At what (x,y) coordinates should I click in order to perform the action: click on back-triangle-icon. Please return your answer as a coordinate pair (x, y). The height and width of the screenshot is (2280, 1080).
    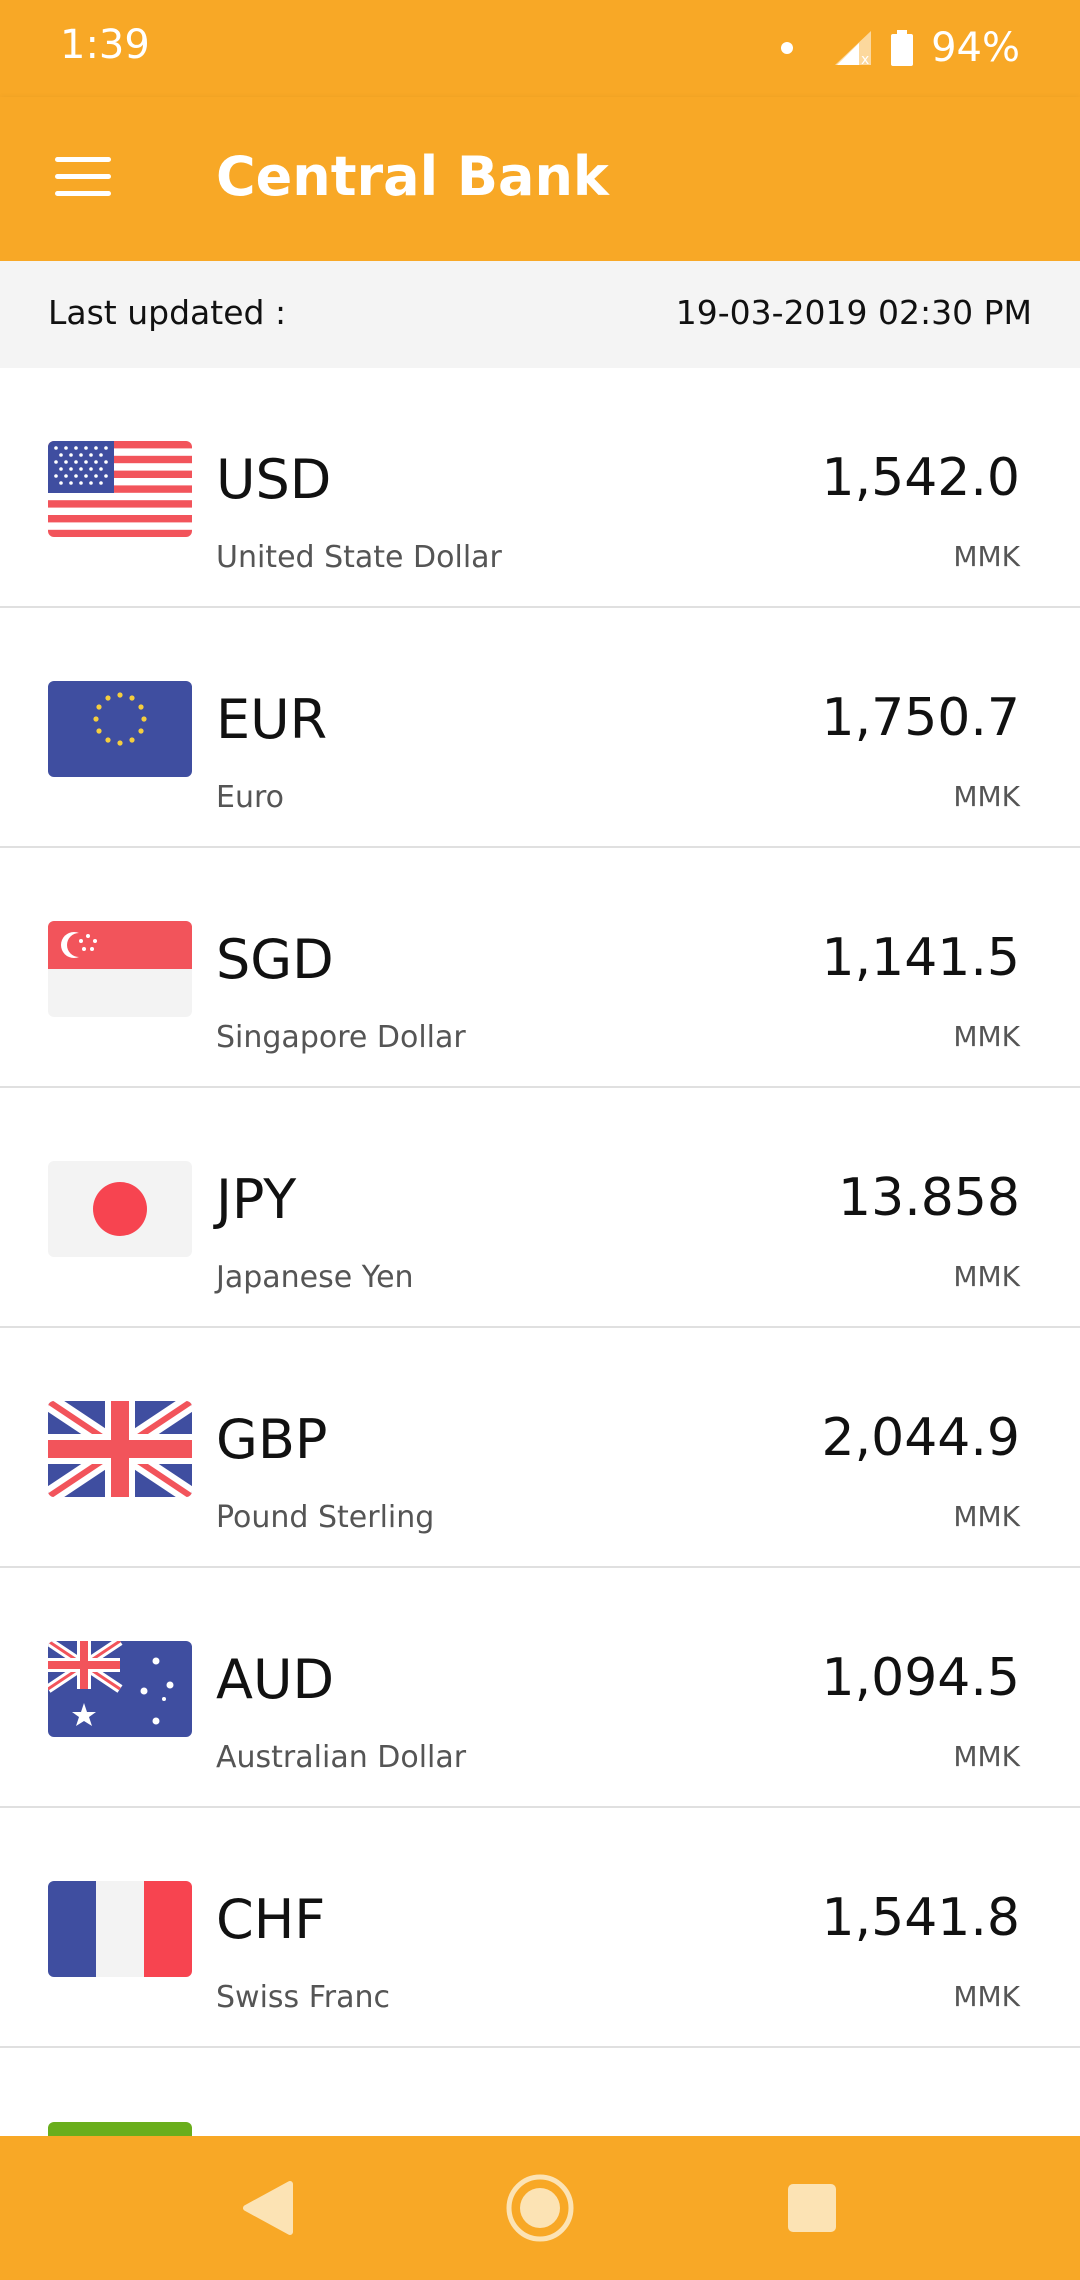
    Looking at the image, I should click on (268, 2208).